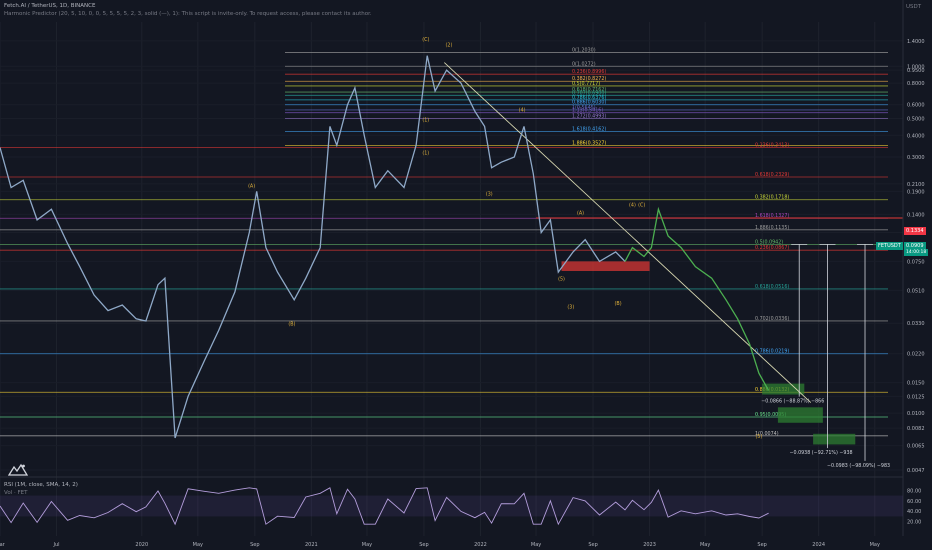 This screenshot has width=932, height=550. Describe the element at coordinates (792, 402) in the screenshot. I see `target-annotation: −0.0866 (−88.87%) −866` at that location.